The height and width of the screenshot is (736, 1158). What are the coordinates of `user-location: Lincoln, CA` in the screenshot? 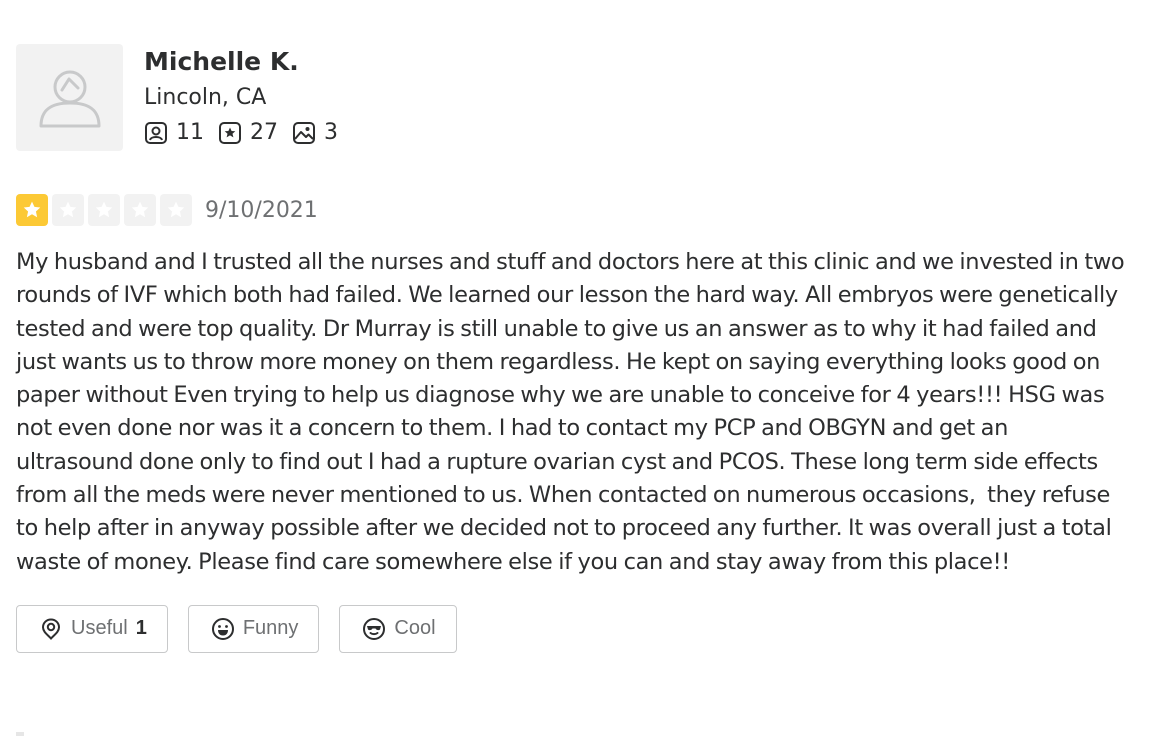 It's located at (205, 97).